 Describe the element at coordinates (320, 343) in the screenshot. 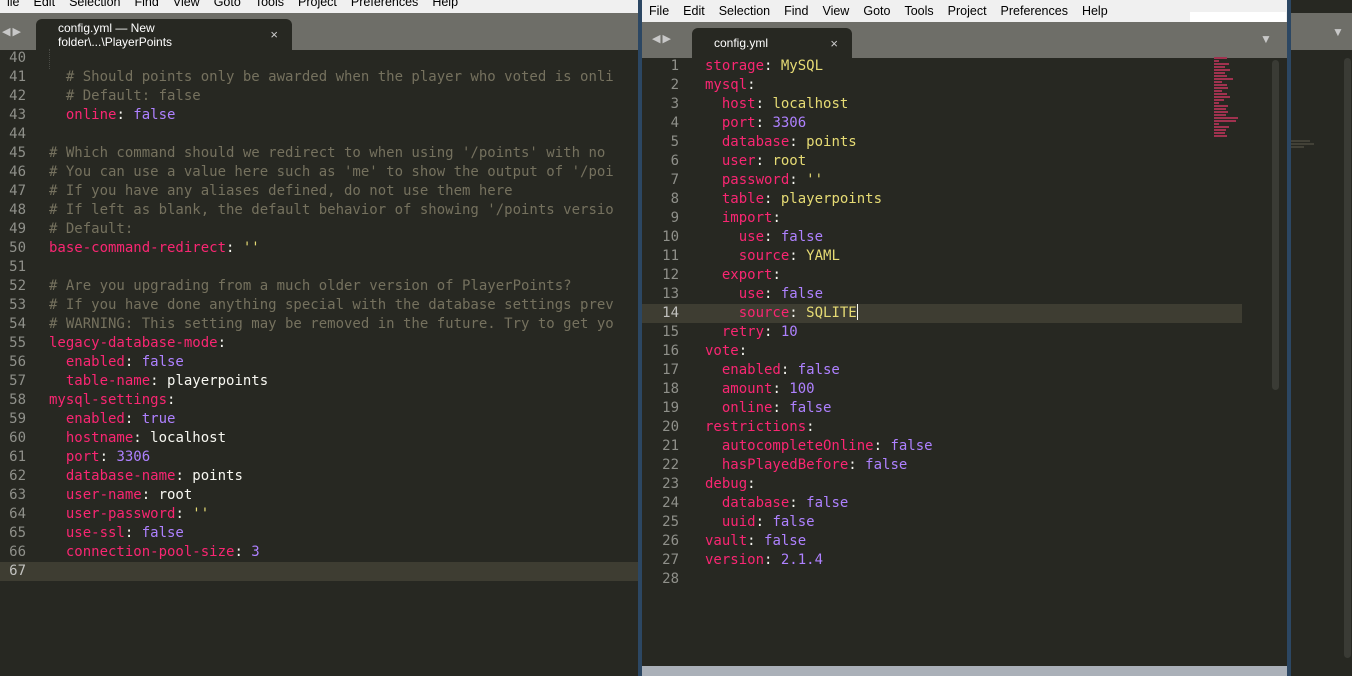

I see `code-line: 55 legacy-database-mode:` at that location.